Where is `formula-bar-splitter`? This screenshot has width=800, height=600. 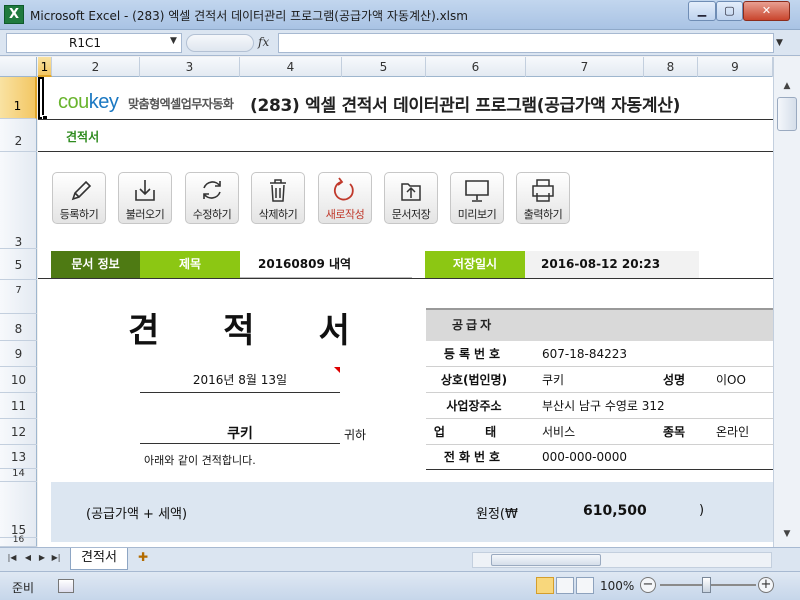
formula-bar-splitter is located at coordinates (220, 43).